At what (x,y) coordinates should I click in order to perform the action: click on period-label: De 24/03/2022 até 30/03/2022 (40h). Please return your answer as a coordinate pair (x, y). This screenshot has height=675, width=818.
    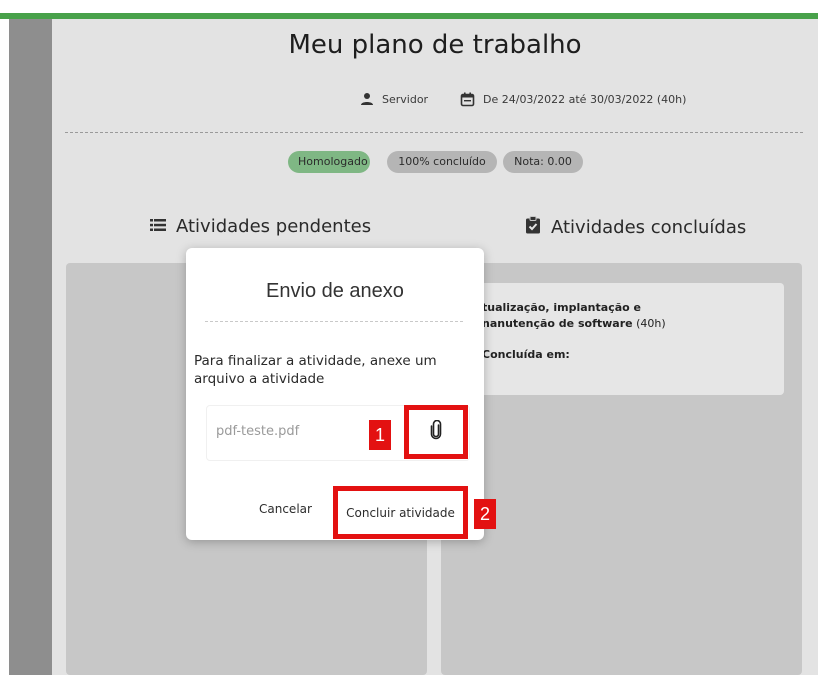
    Looking at the image, I should click on (585, 99).